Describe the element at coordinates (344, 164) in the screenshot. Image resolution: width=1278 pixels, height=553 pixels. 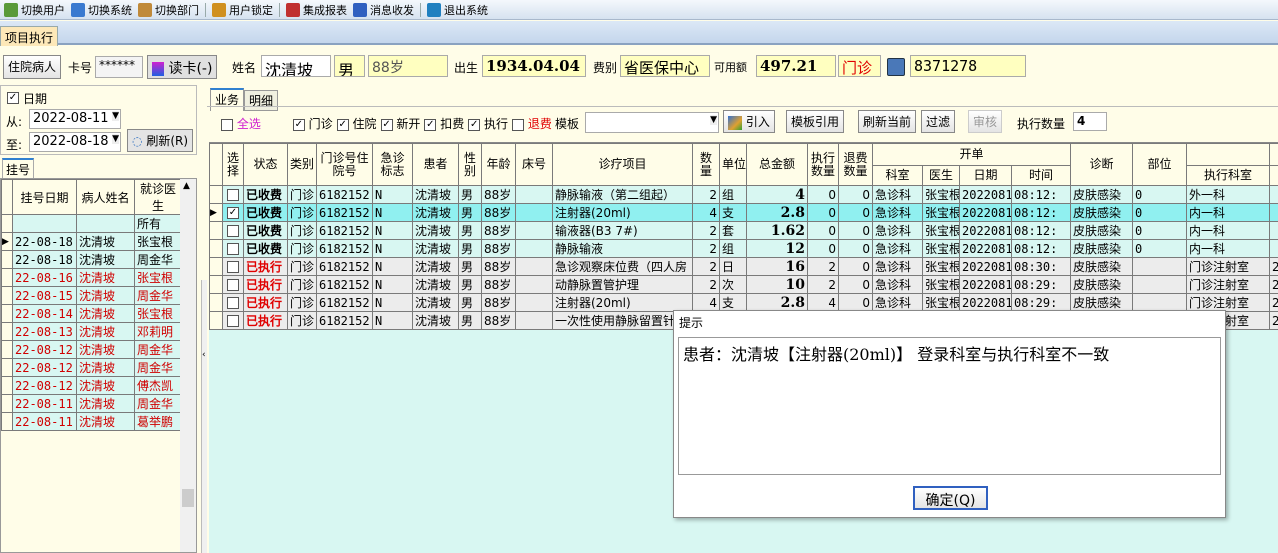
I see `col-visit-no: 门诊号住院号` at that location.